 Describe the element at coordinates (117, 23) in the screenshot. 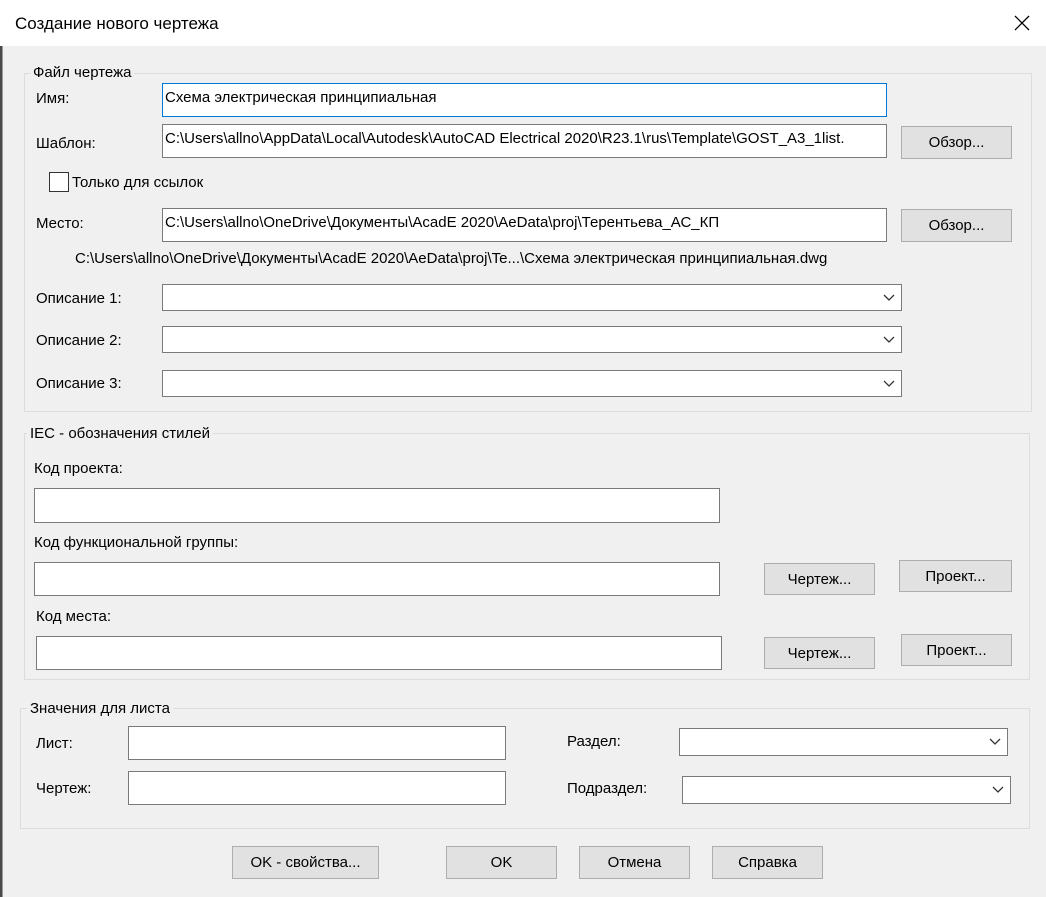

I see `window-title: Создание нового чертежа` at that location.